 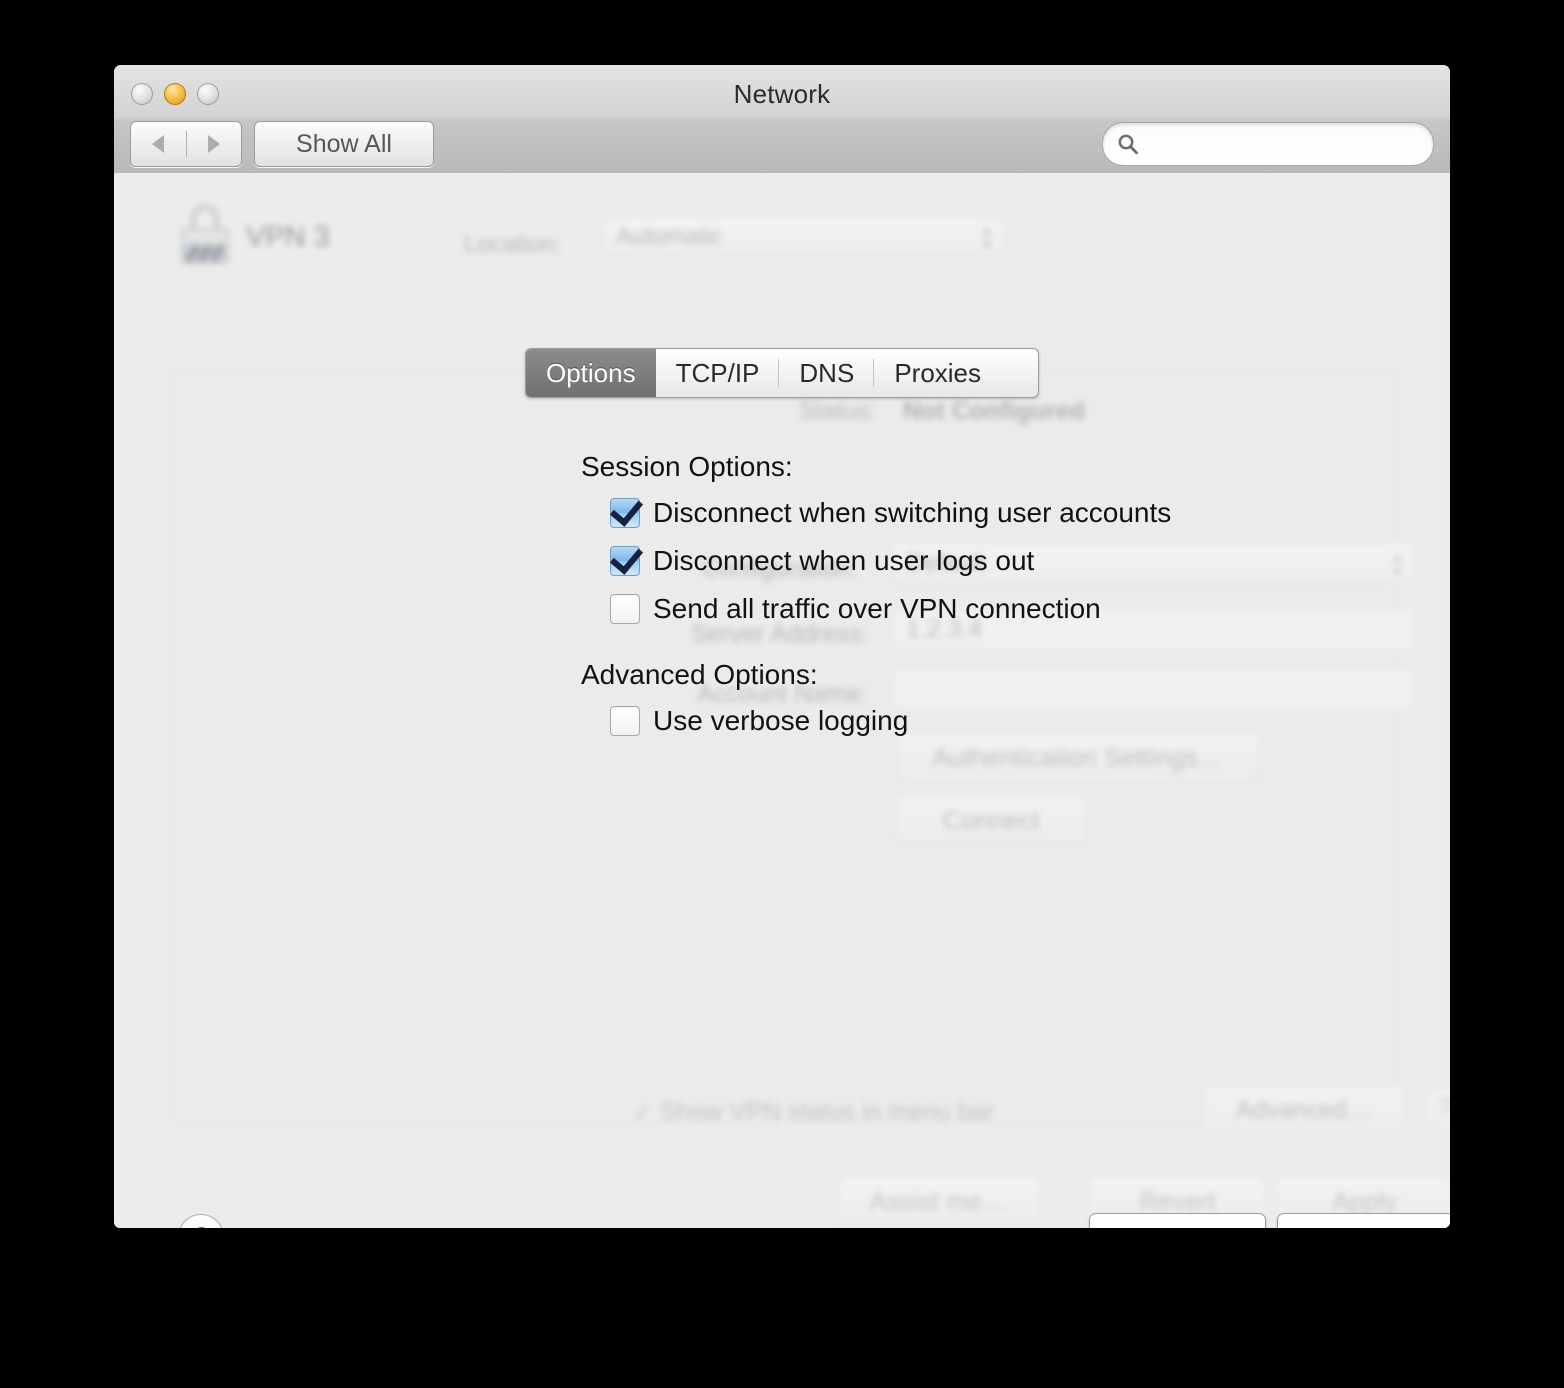 I want to click on search-input, so click(x=1286, y=144).